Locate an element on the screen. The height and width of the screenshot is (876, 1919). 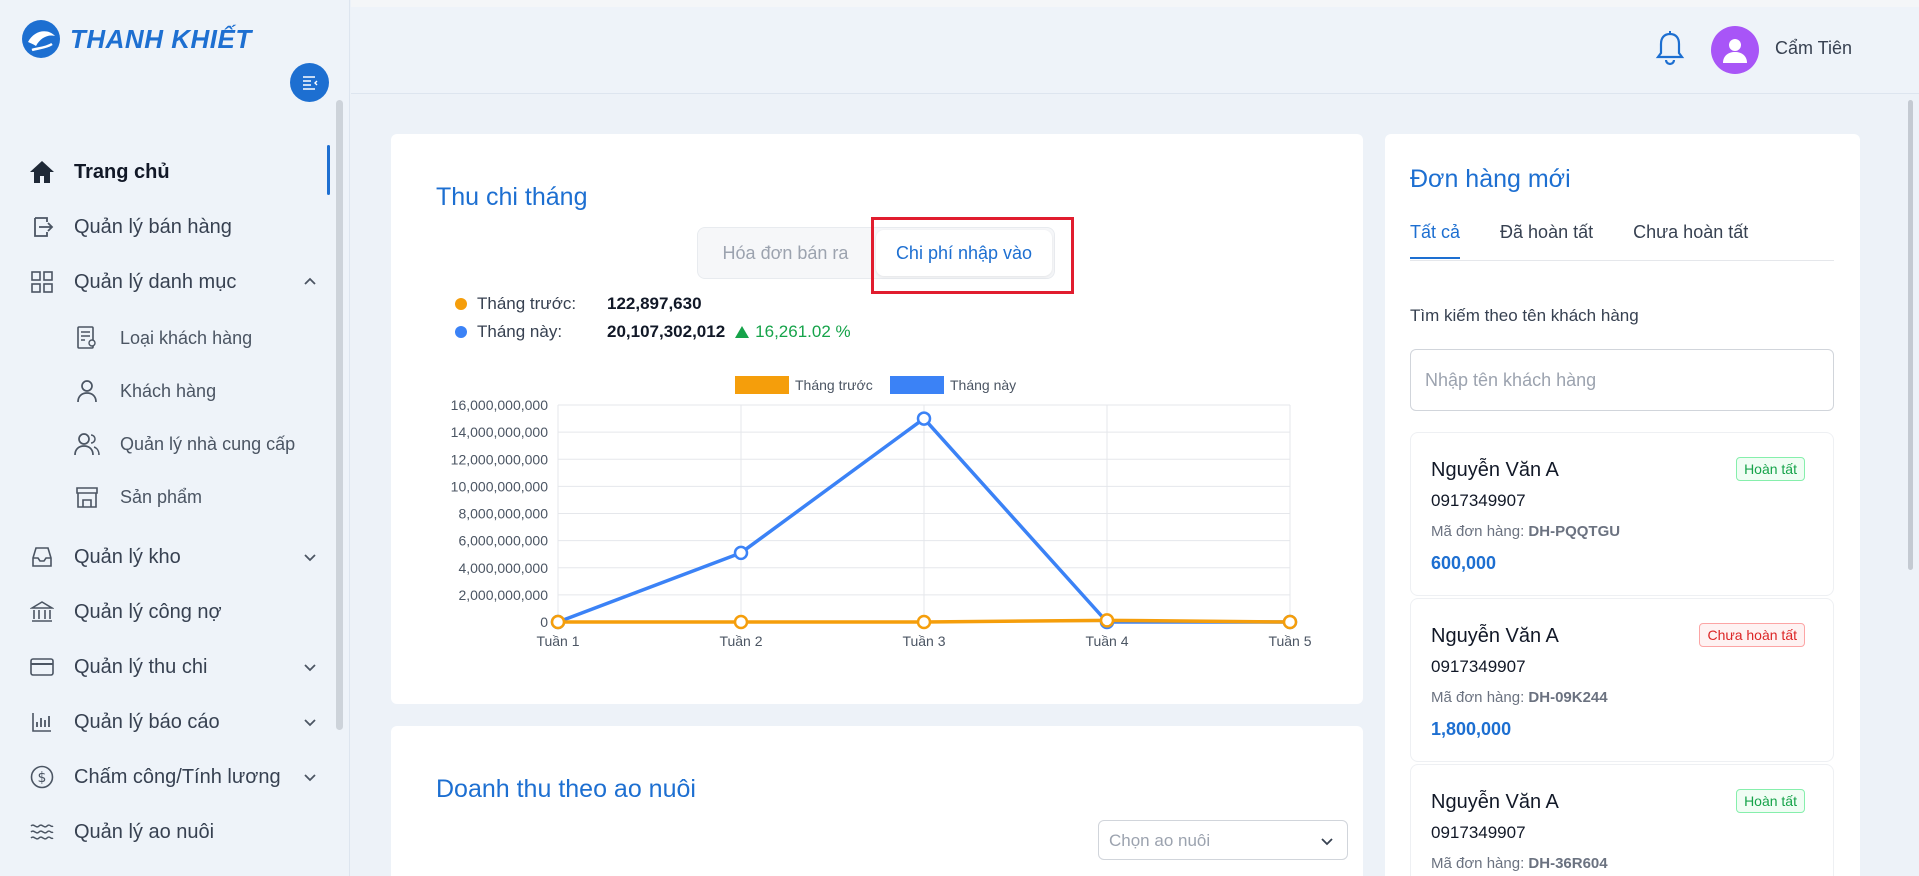
active-indicator is located at coordinates (328, 170).